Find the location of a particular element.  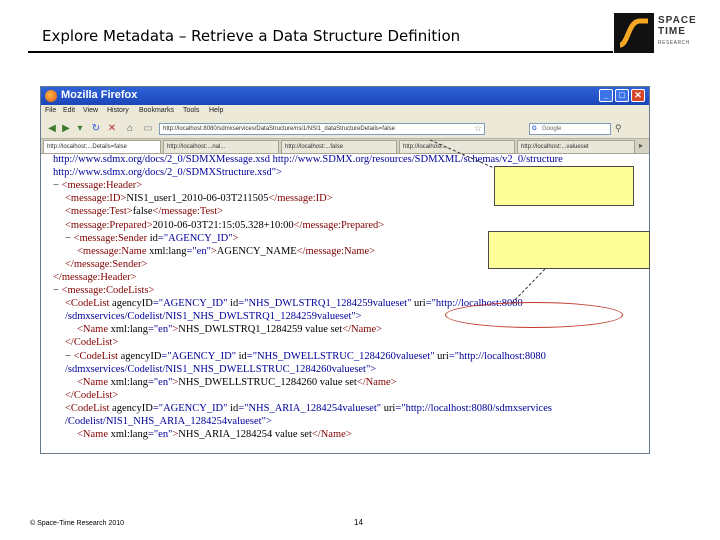

xml-line: </message:Header> is located at coordinates (95, 278).